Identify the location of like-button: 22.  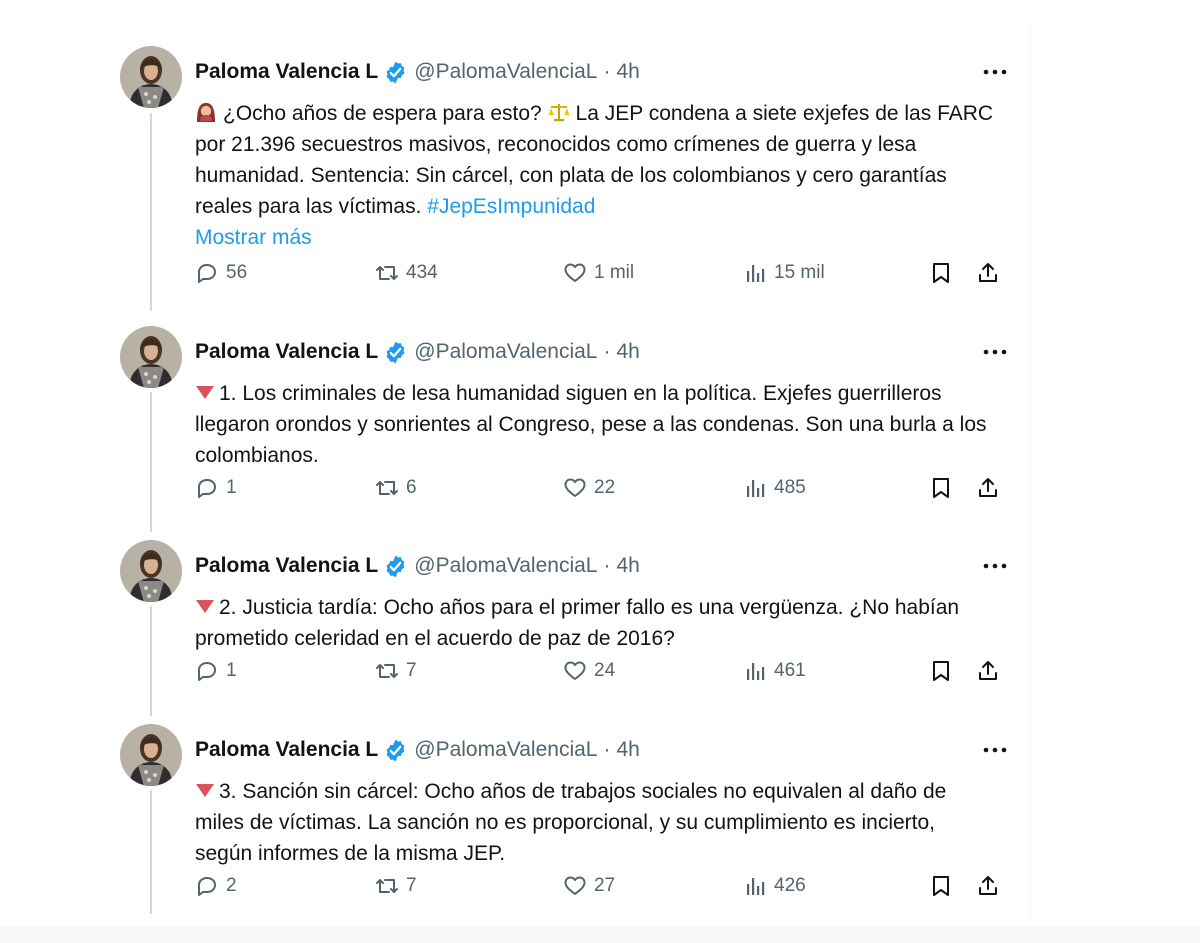
(589, 488).